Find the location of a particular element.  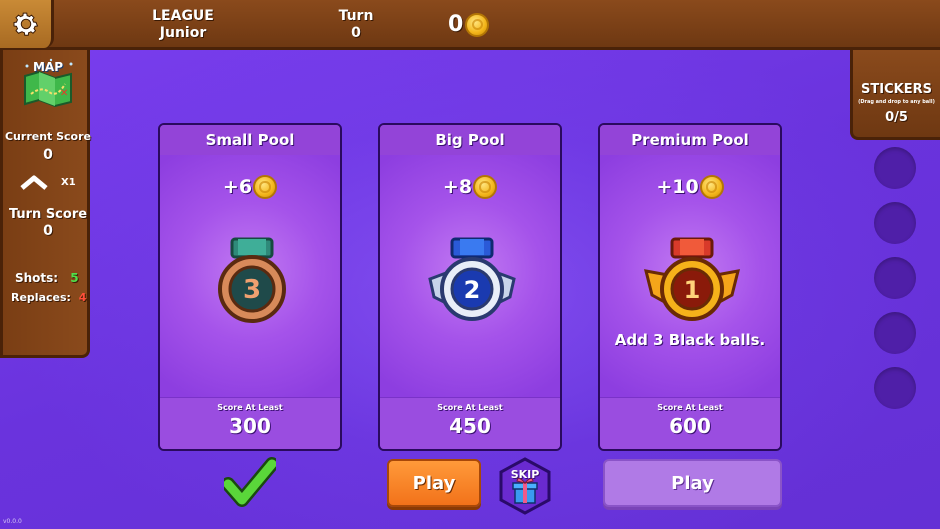

pool-title: Big Pool is located at coordinates (470, 140).